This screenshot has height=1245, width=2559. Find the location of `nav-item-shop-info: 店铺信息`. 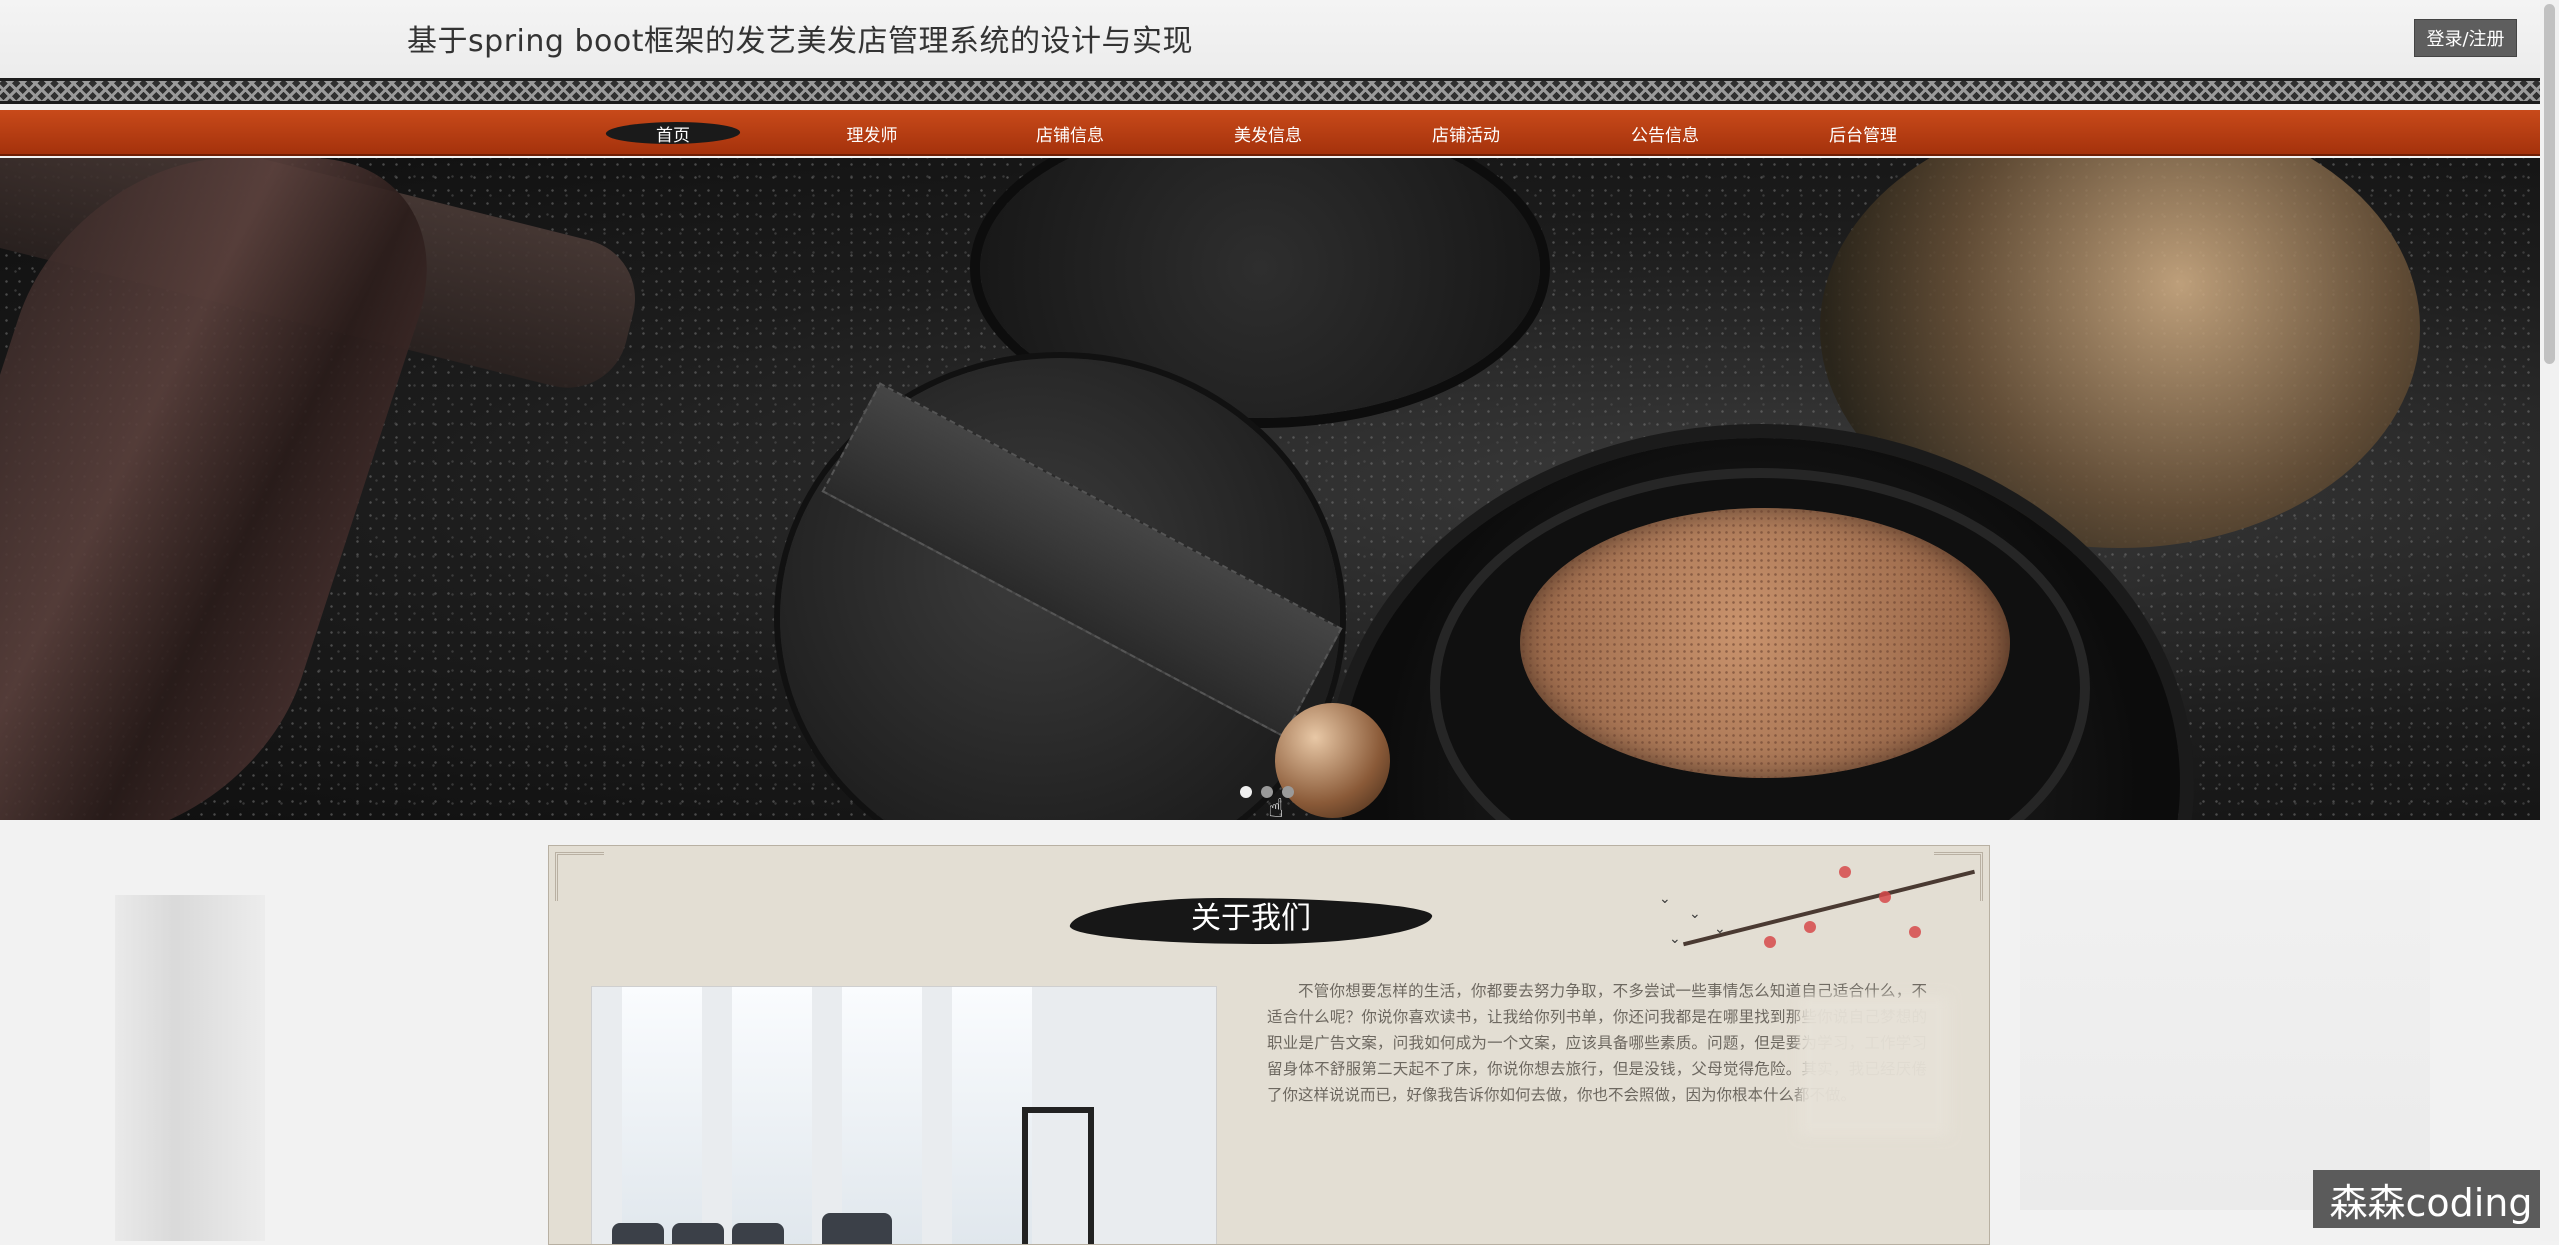

nav-item-shop-info: 店铺信息 is located at coordinates (1070, 133).